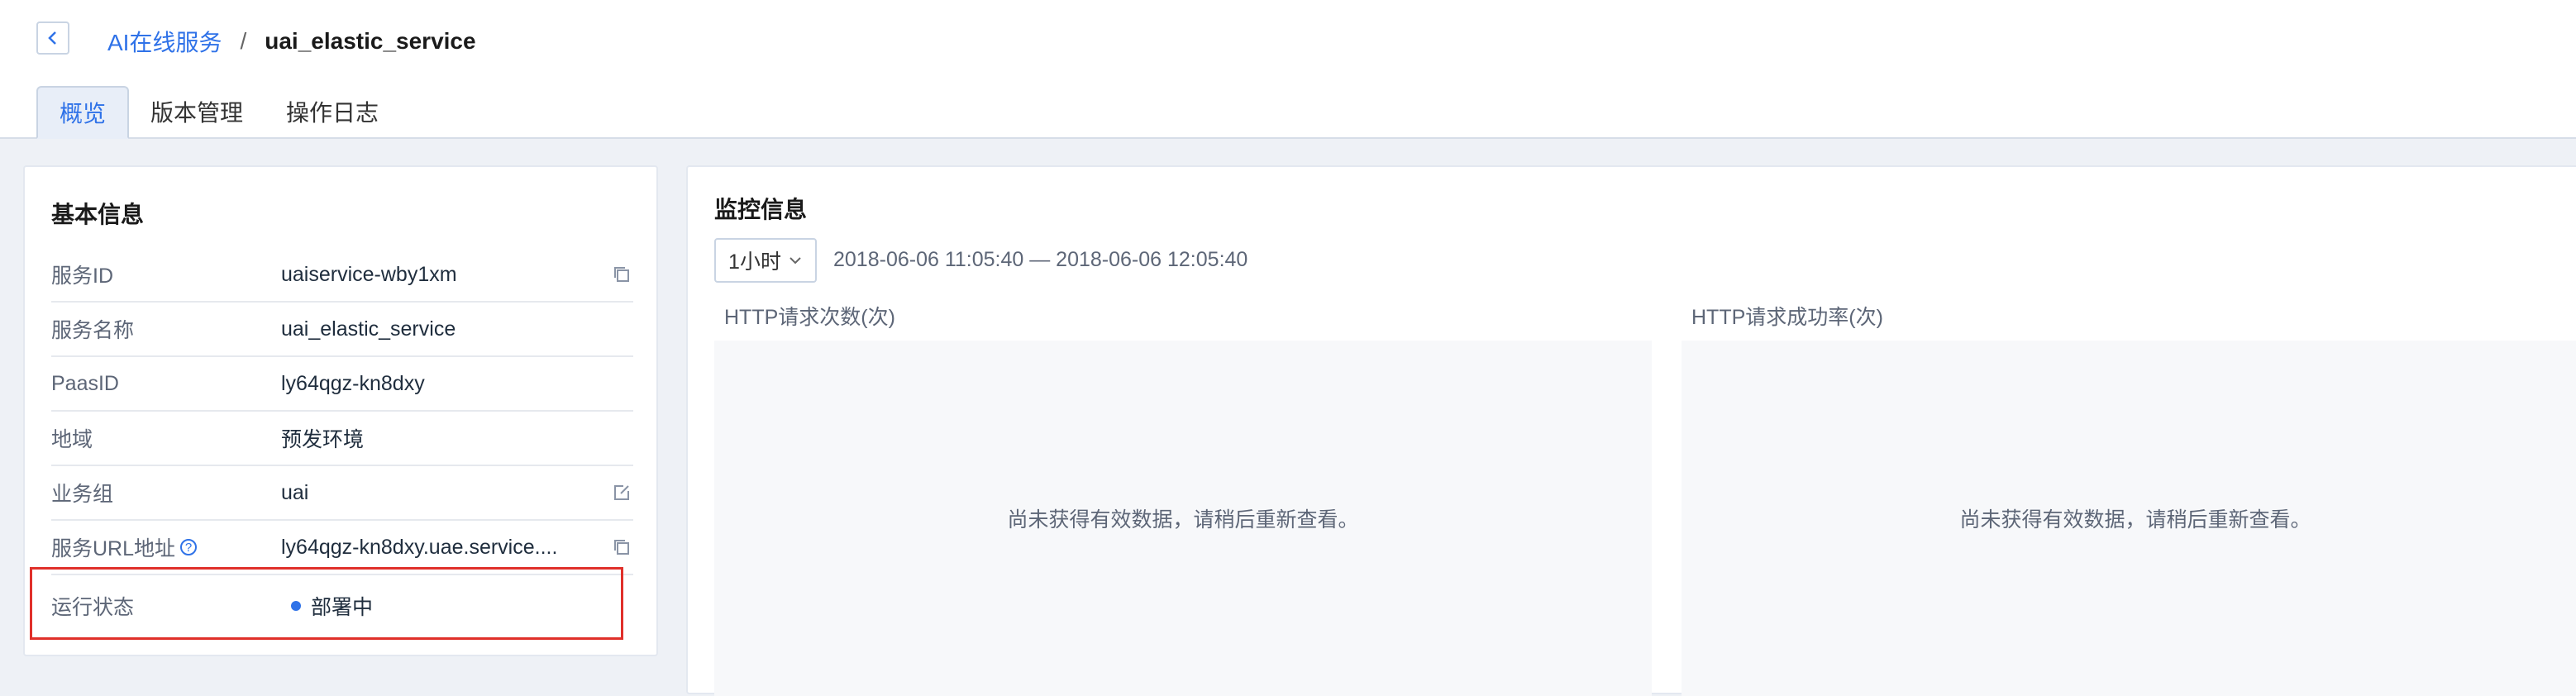 This screenshot has width=2576, height=696. What do you see at coordinates (332, 112) in the screenshot?
I see `tab-operation-log: 操作日志` at bounding box center [332, 112].